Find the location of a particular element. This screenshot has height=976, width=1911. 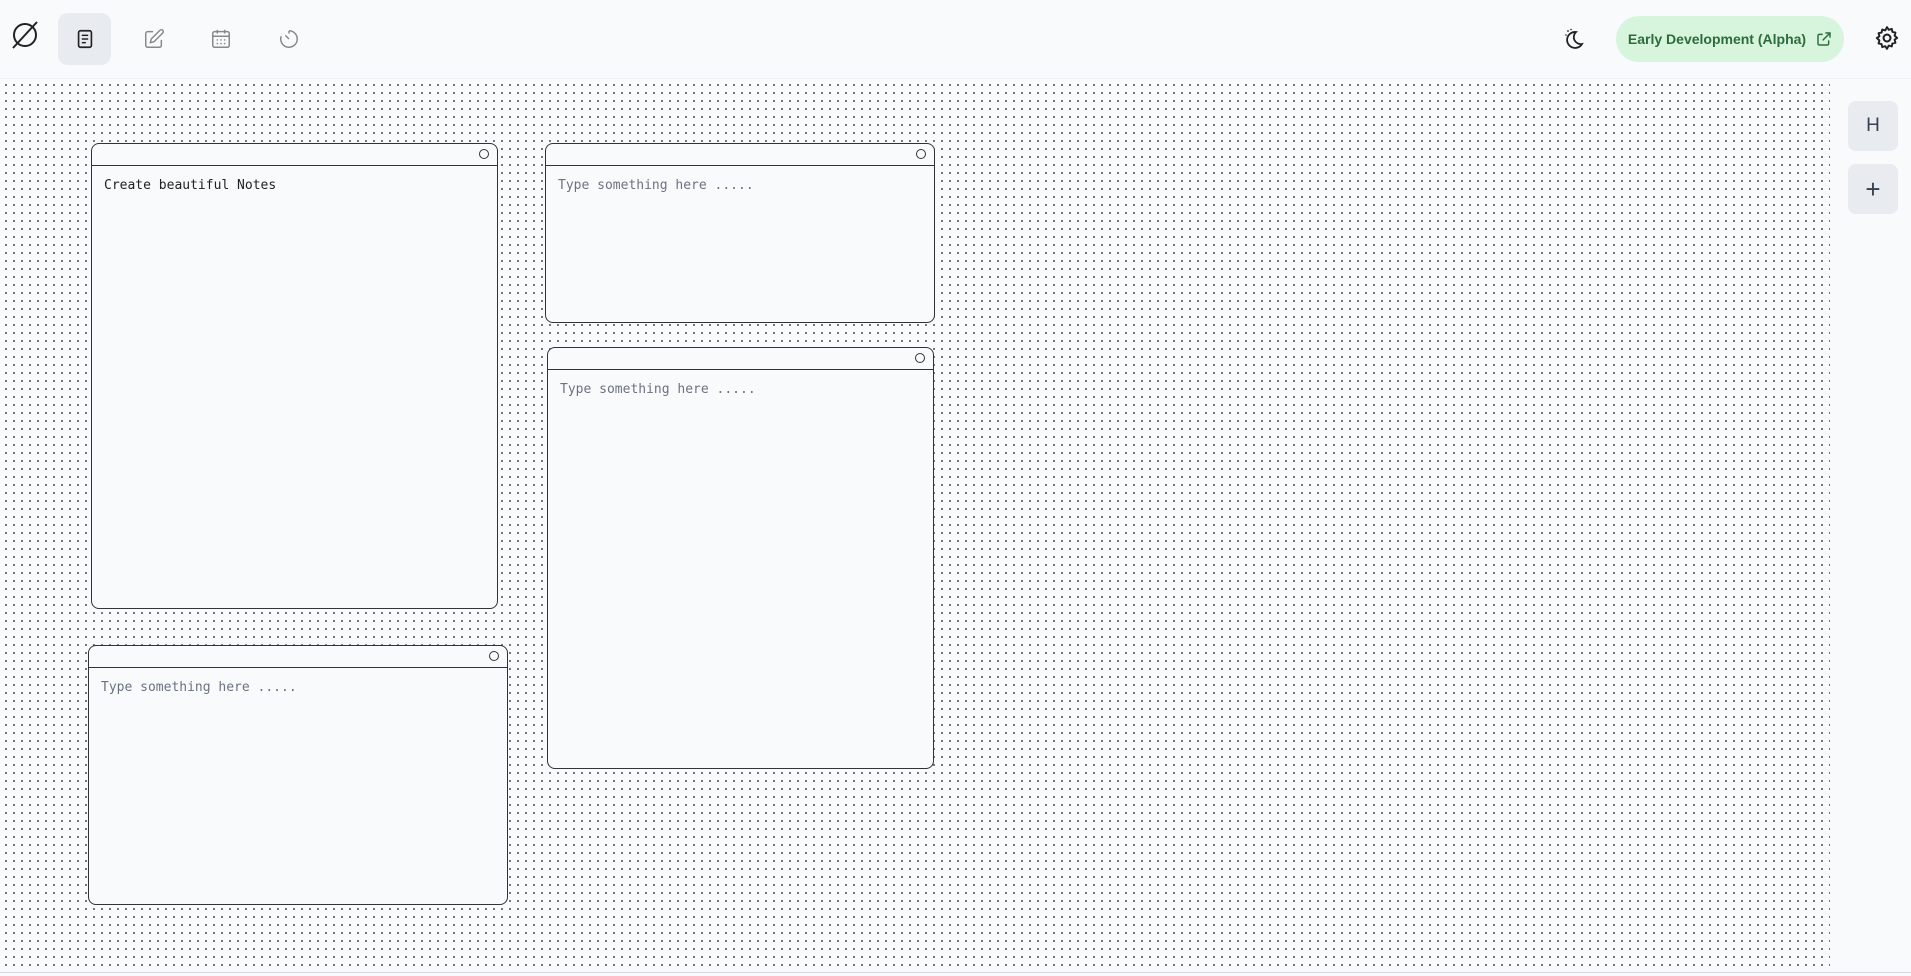

timer-icon is located at coordinates (289, 39).